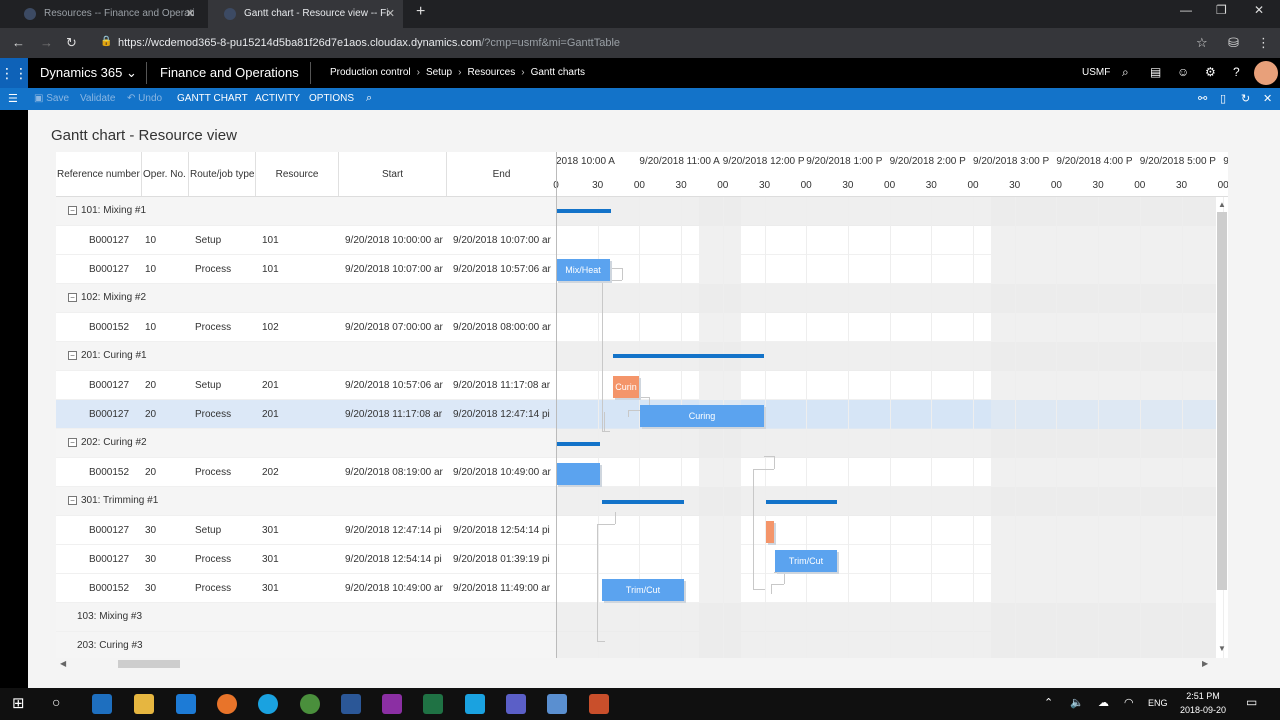  What do you see at coordinates (227, 704) in the screenshot?
I see `firefox-icon` at bounding box center [227, 704].